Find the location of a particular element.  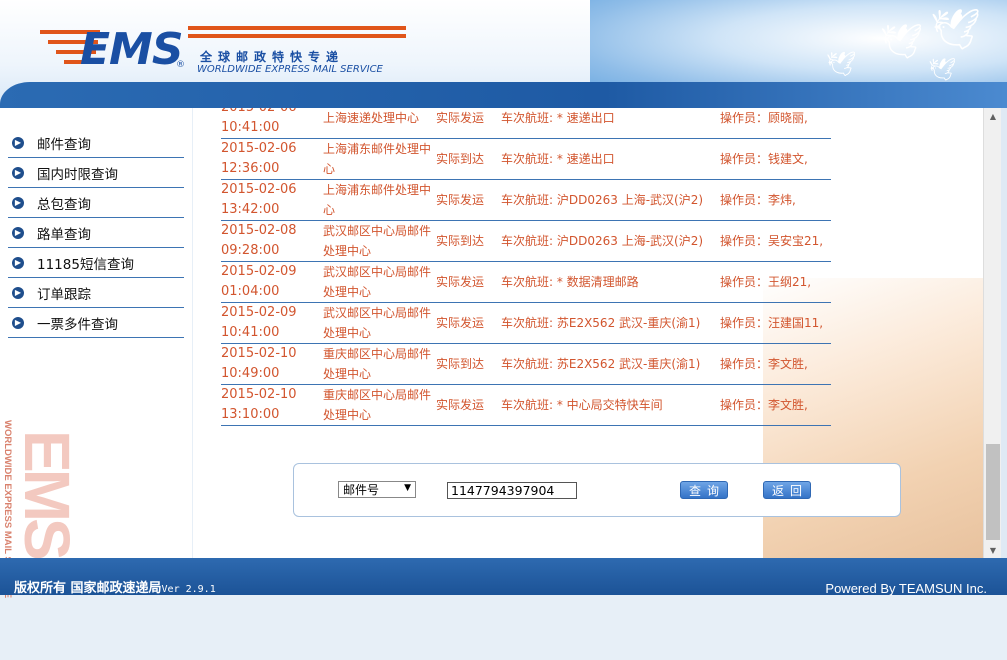

operator-cell: 操作员：吴安宝21, is located at coordinates (772, 241).